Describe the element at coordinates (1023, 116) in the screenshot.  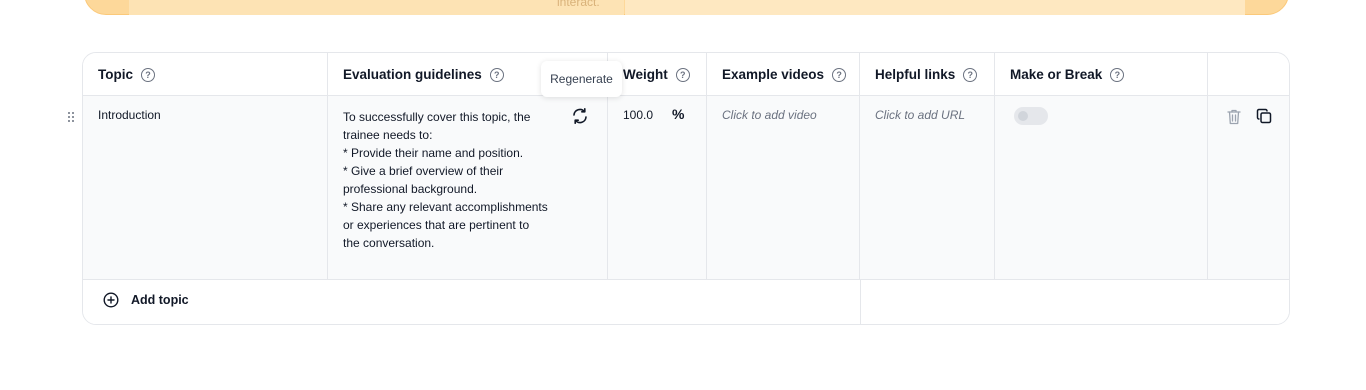
I see `toggle-knob` at that location.